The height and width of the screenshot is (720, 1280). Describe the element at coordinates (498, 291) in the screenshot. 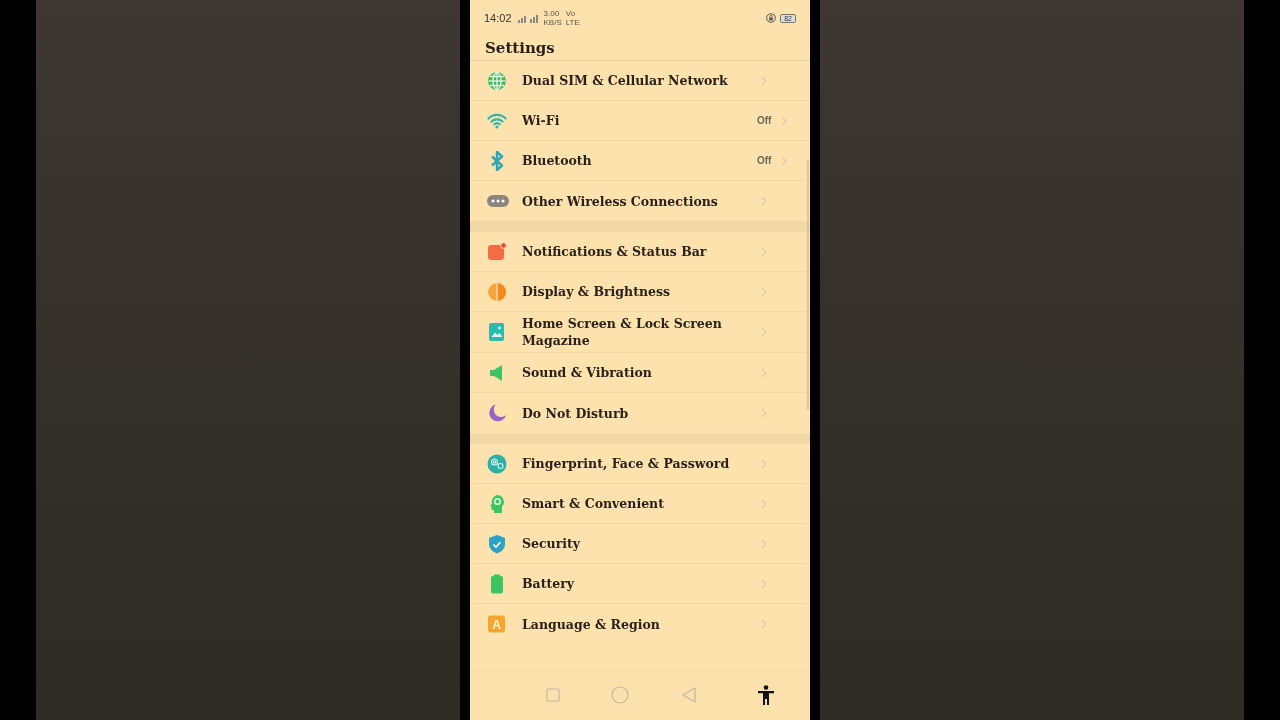

I see `half-circle-icon` at that location.